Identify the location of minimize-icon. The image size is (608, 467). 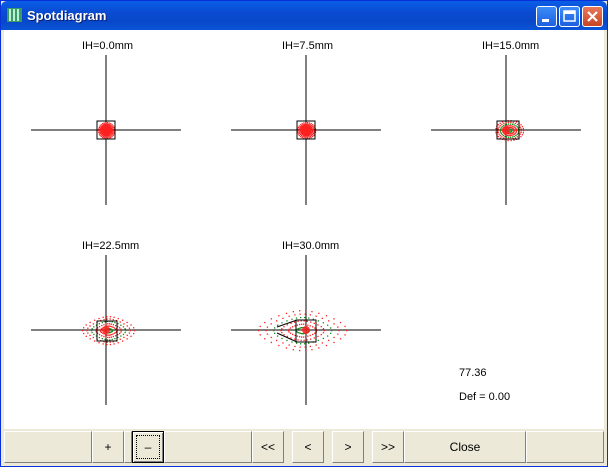
(545, 20).